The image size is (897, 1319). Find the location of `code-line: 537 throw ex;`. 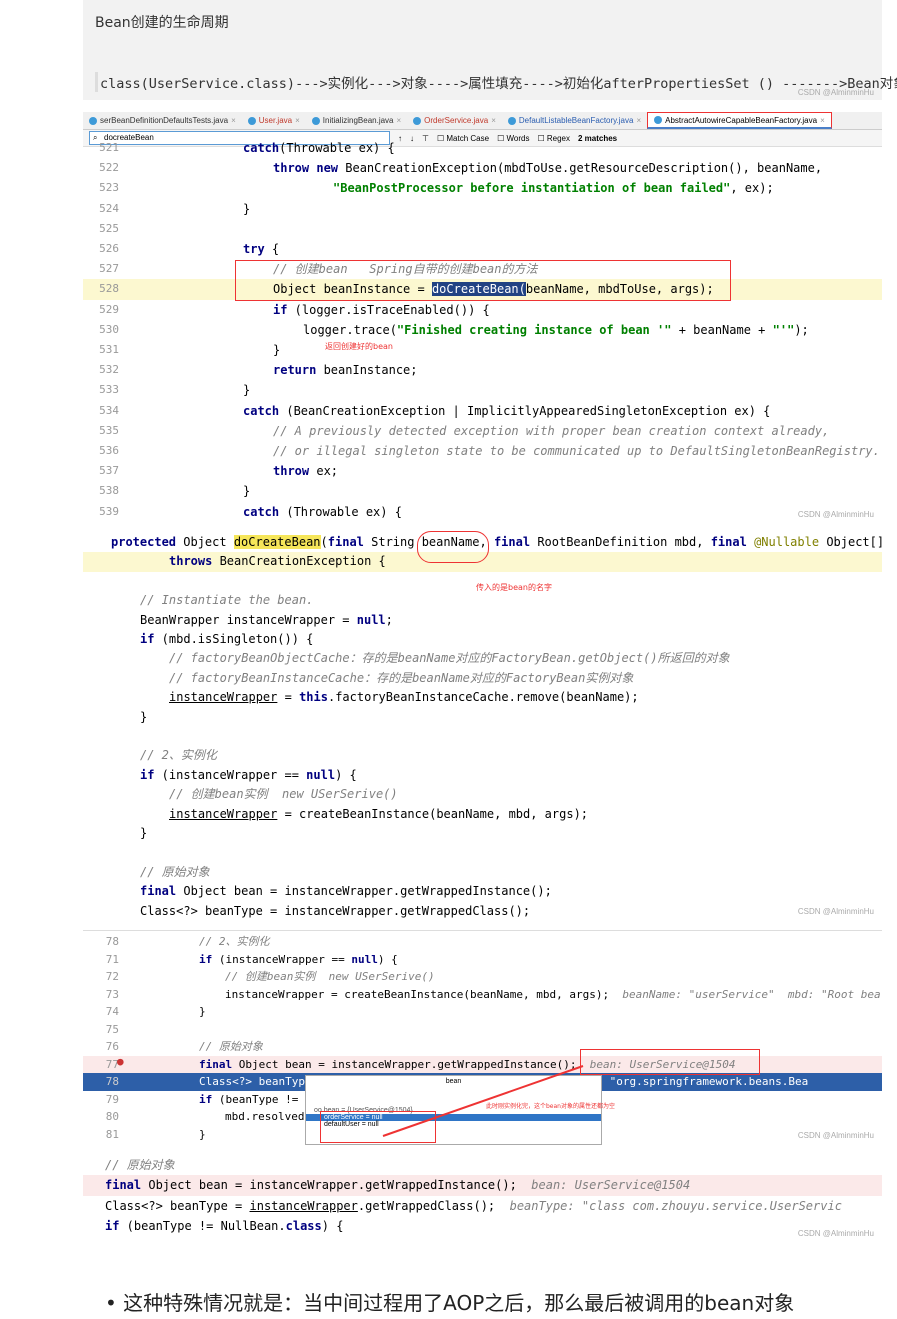

code-line: 537 throw ex; is located at coordinates (482, 471).